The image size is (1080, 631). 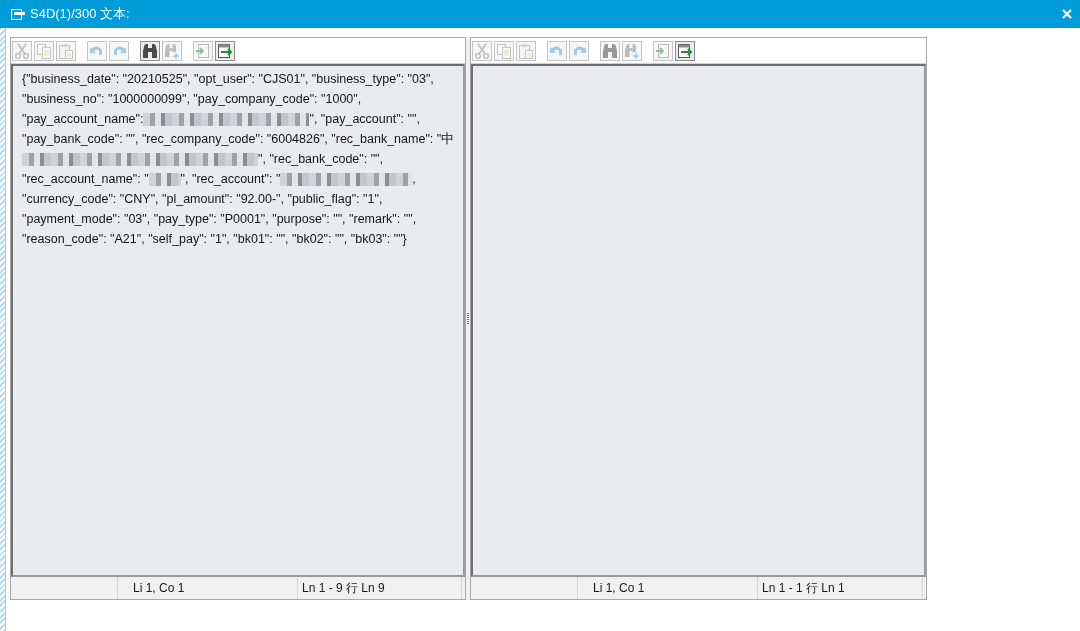 What do you see at coordinates (219, 219) in the screenshot?
I see `code-text: "payment_mode": "03", "pay_type": "P0001", "purpose": "", "remark": "",` at bounding box center [219, 219].